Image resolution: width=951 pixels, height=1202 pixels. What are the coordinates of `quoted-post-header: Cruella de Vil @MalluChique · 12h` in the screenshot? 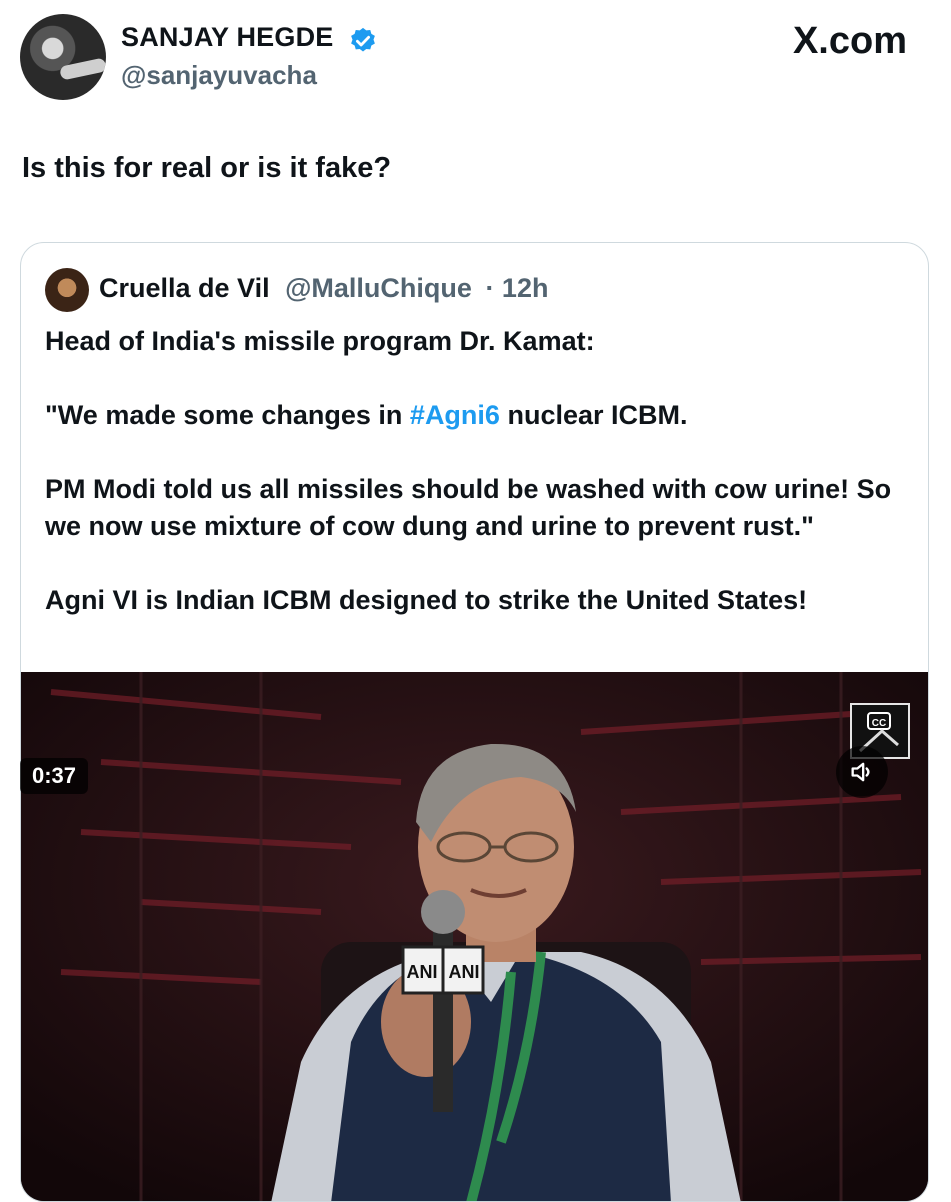 It's located at (323, 288).